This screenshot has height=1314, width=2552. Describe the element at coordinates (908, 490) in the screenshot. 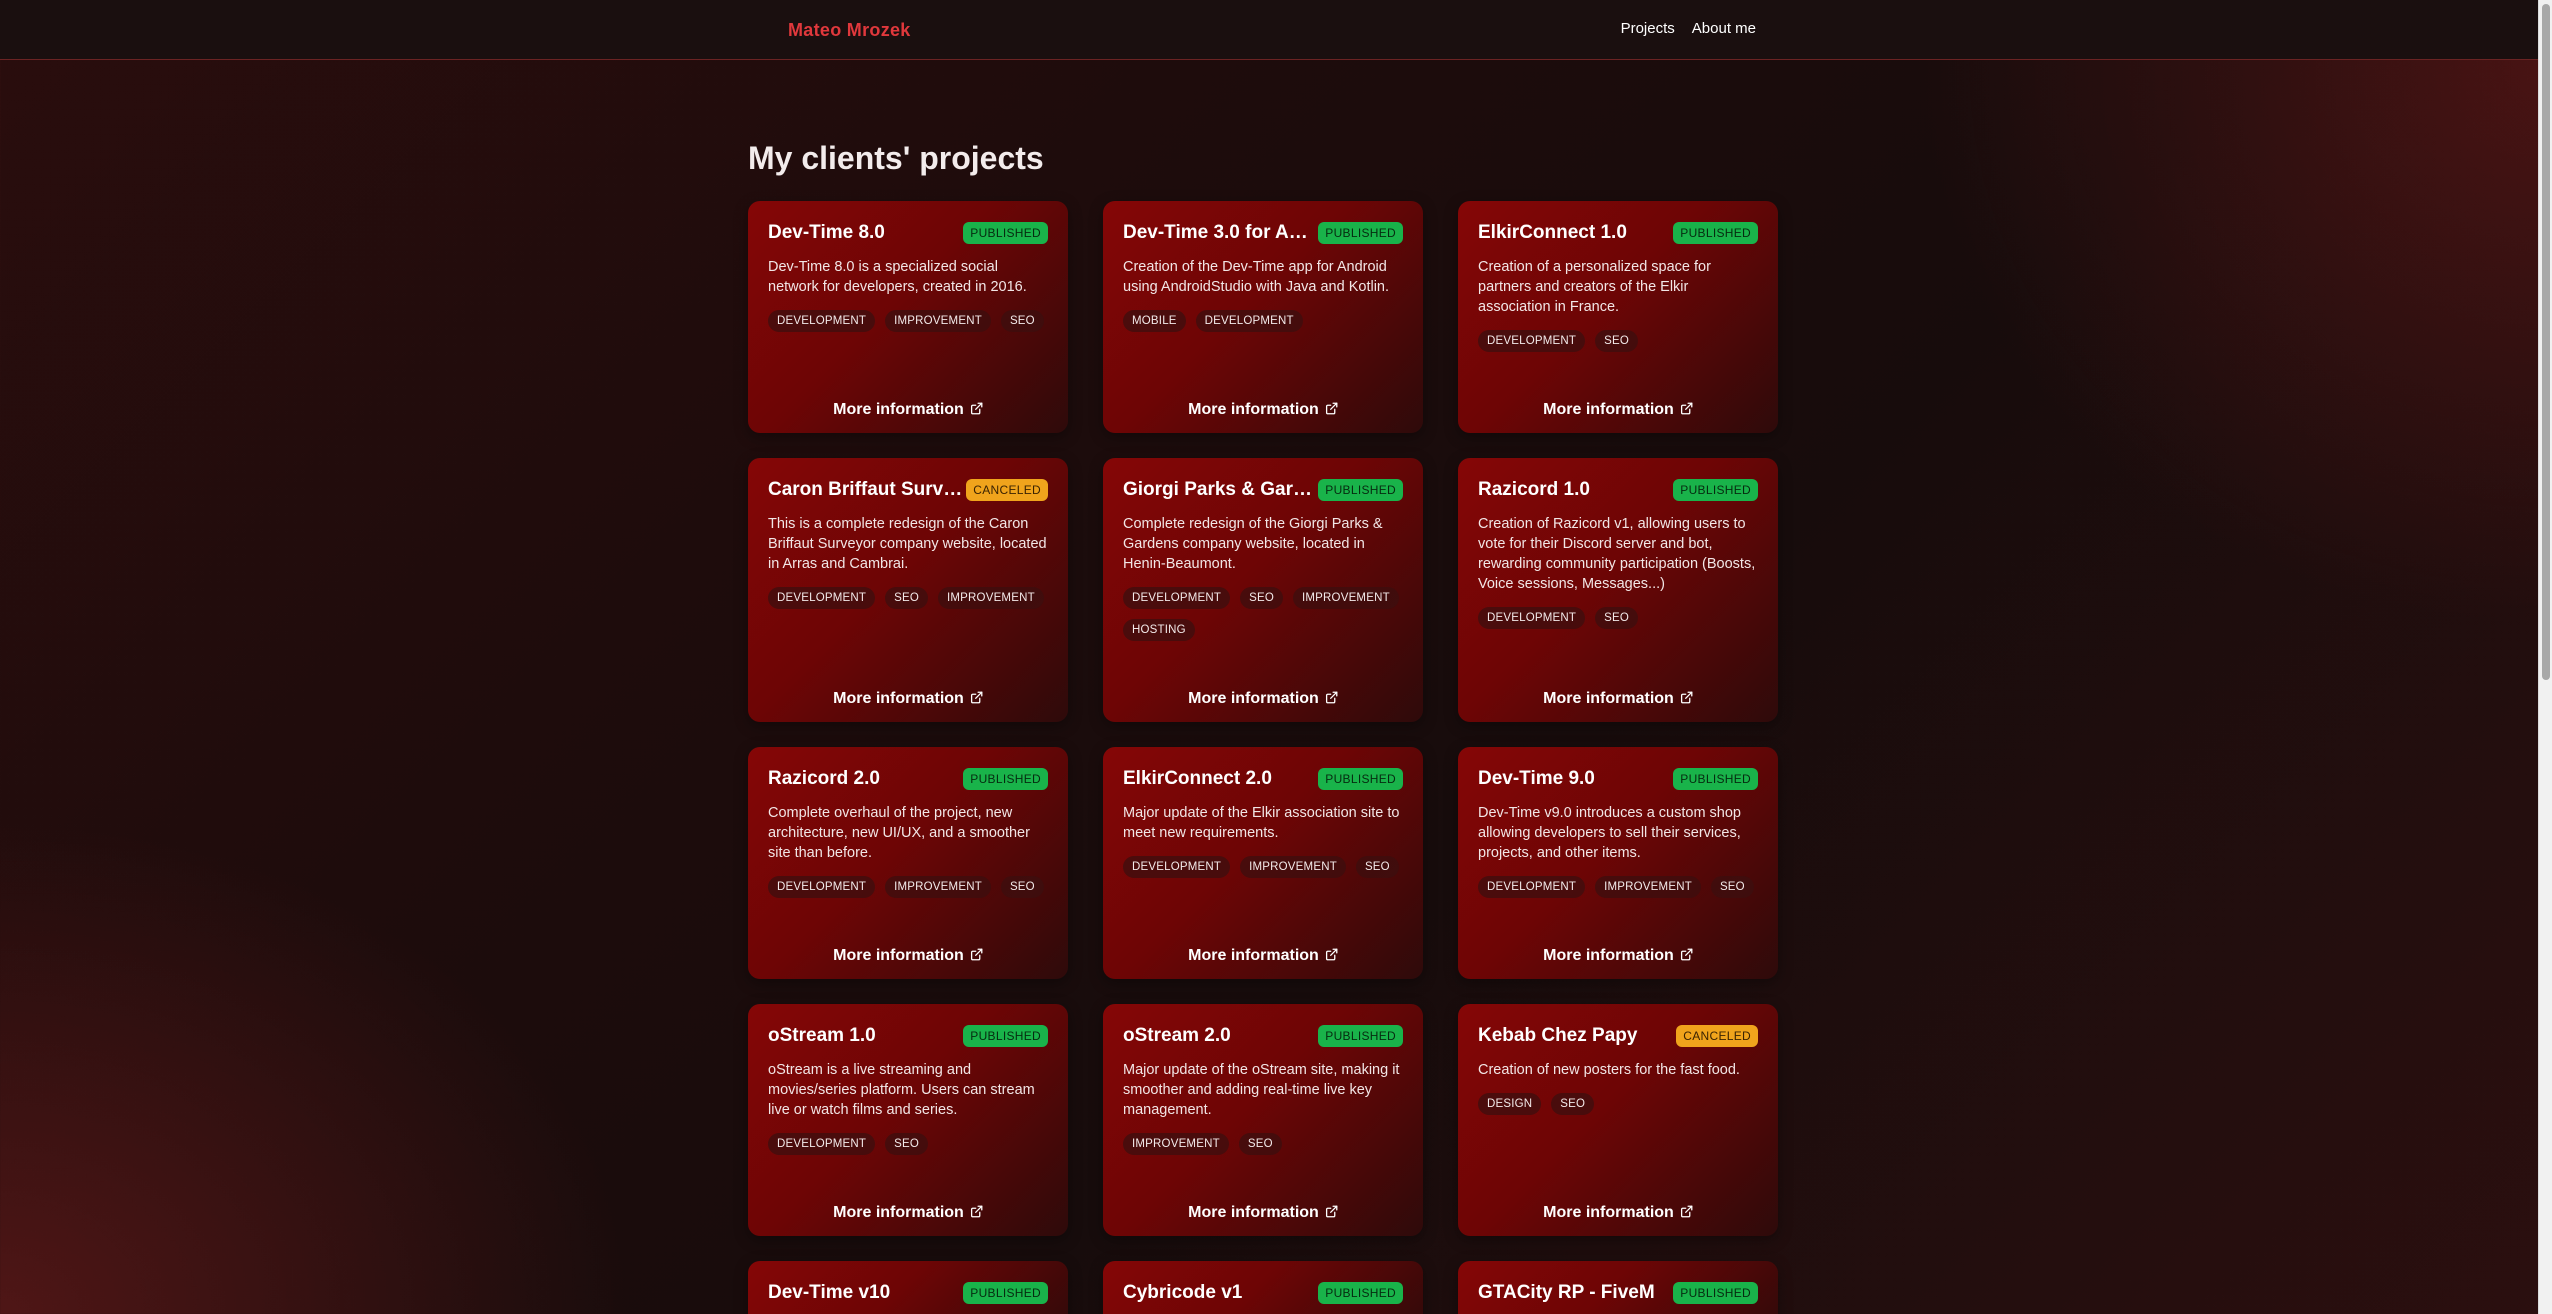

I see `project-card-header: Caron Briffaut Surveyor CANCELED` at that location.